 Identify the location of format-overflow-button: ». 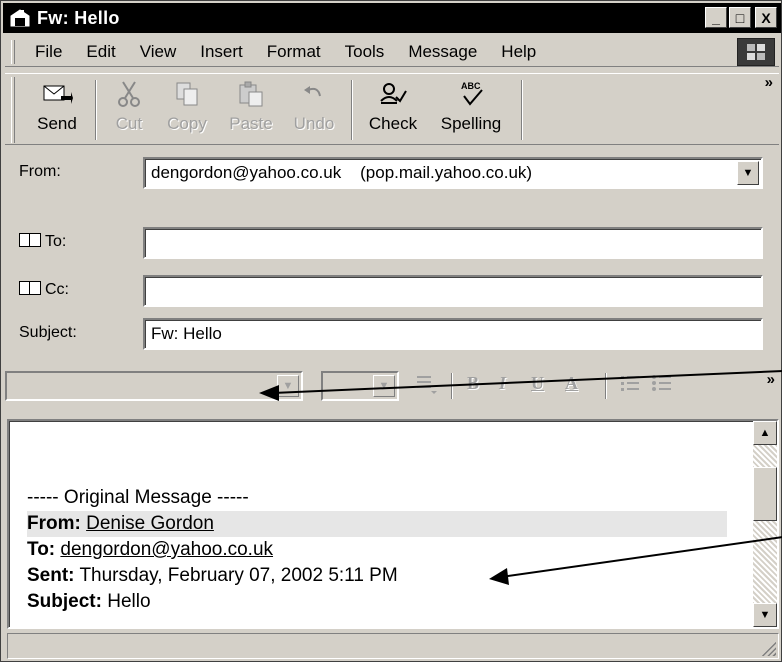
(771, 379).